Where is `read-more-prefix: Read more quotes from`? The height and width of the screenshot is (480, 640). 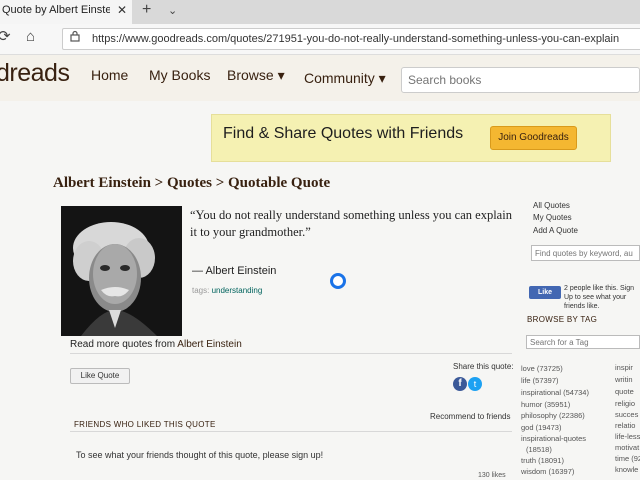
read-more-prefix: Read more quotes from is located at coordinates (123, 344).